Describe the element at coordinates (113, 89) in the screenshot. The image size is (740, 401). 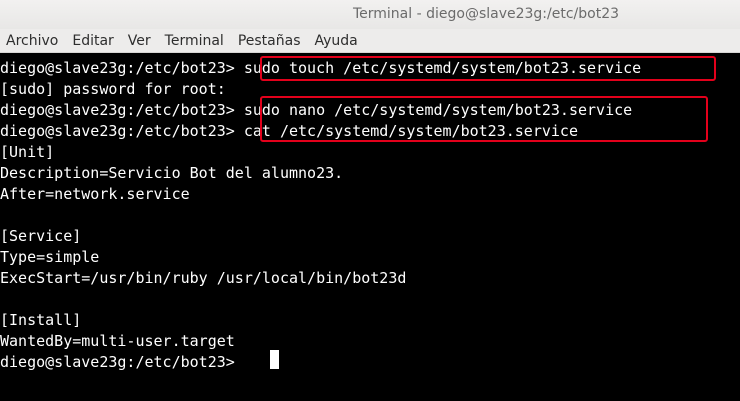
I see `sudo-password-prompt: [sudo] password for root:` at that location.